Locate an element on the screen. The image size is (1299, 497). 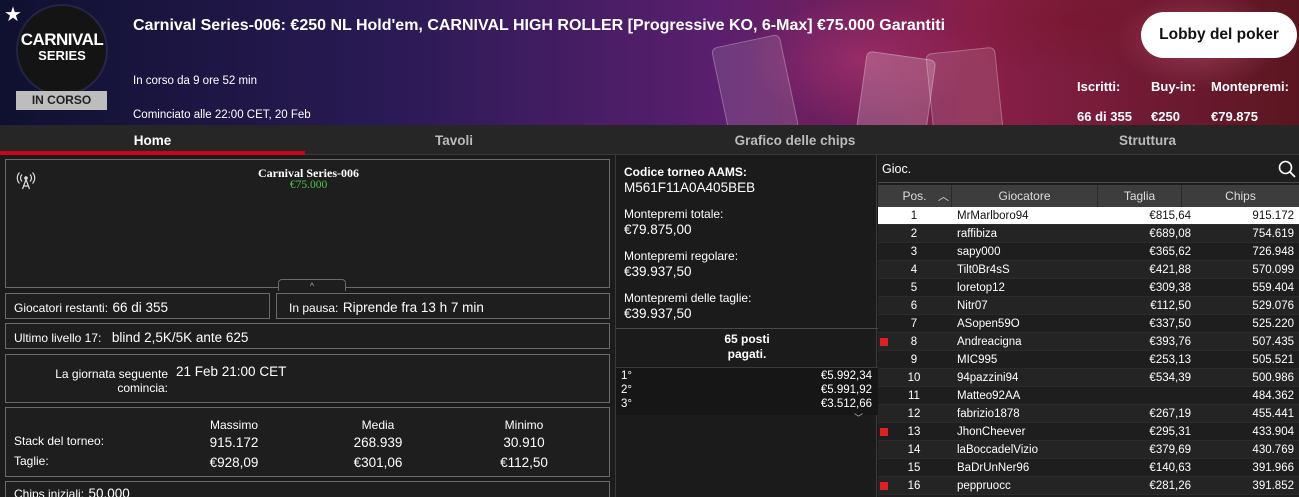
table-row: 5 loretop12 €309,38 559.404 is located at coordinates (1088, 288).